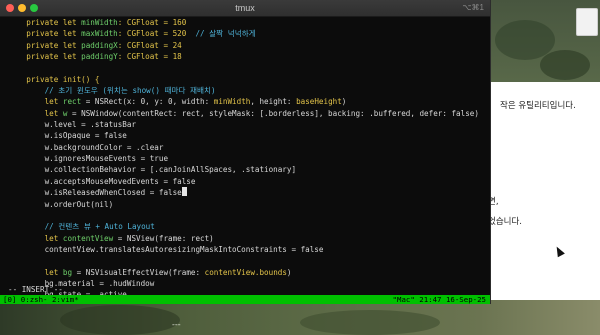  I want to click on code-token: = NSVisualEffectView(frame:, so click(138, 272).